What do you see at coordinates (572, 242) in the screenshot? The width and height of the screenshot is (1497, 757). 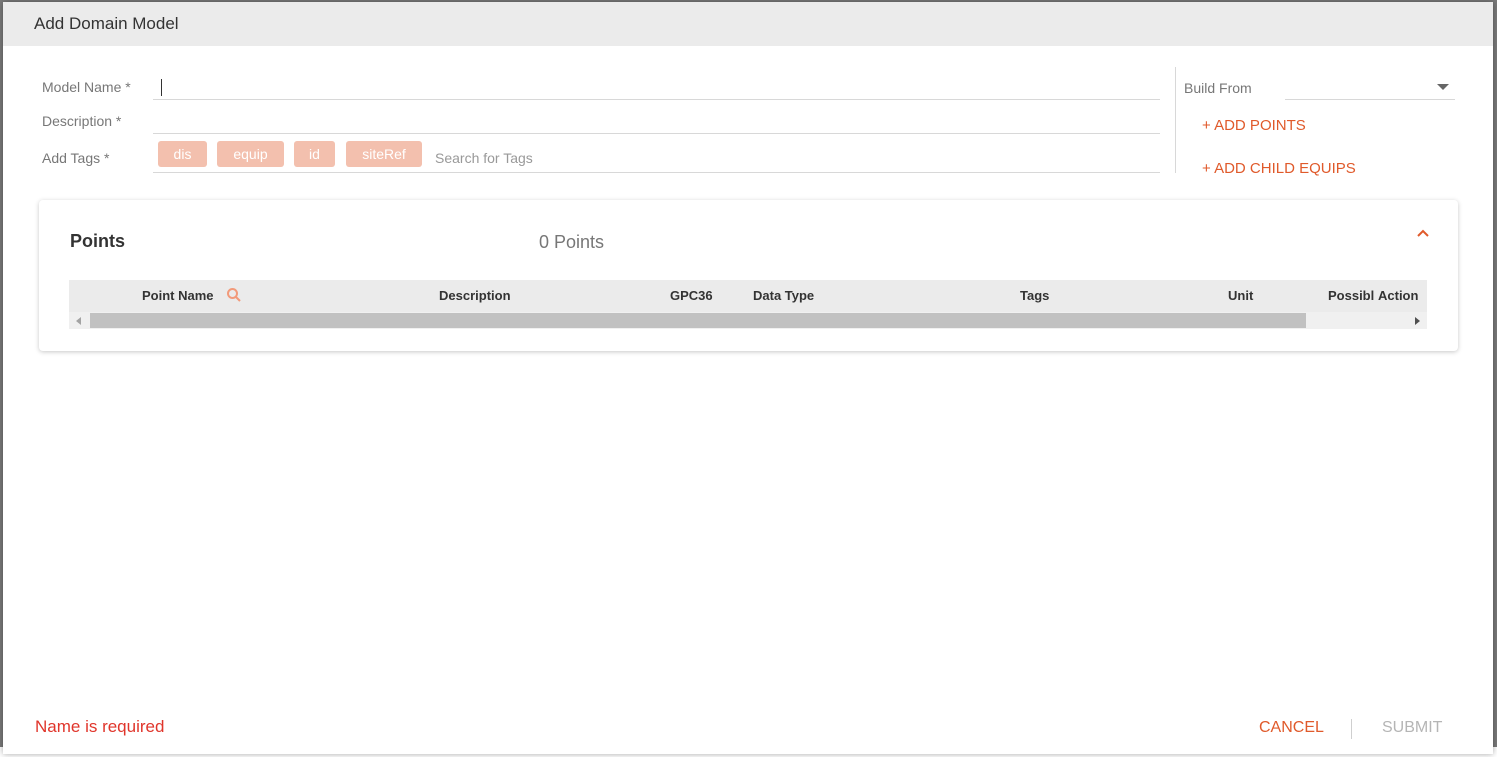 I see `points-count: 0 Points` at bounding box center [572, 242].